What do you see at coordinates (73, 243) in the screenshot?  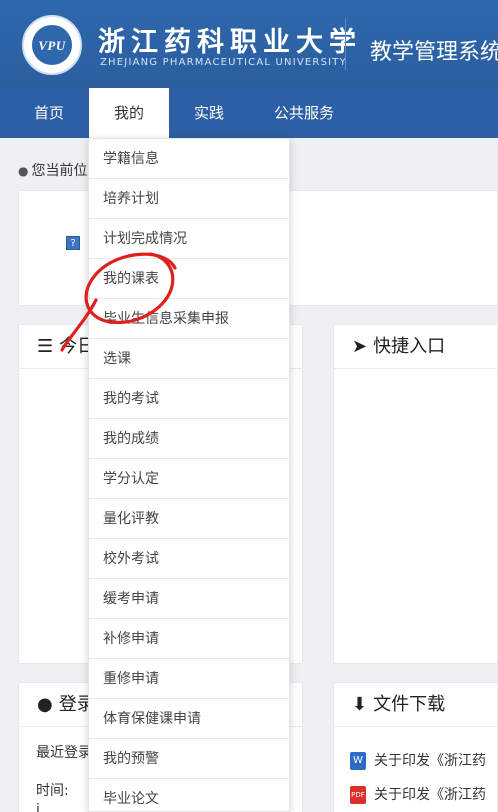 I see `help-icon: ?` at bounding box center [73, 243].